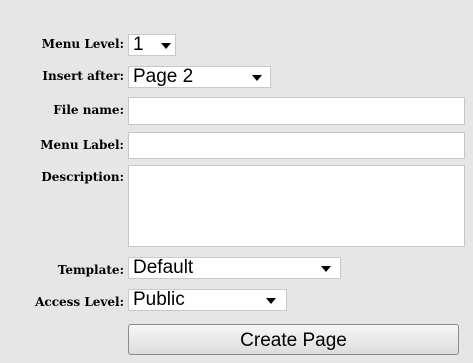 The height and width of the screenshot is (363, 473). Describe the element at coordinates (152, 45) in the screenshot. I see `menu-level-select: 1` at that location.